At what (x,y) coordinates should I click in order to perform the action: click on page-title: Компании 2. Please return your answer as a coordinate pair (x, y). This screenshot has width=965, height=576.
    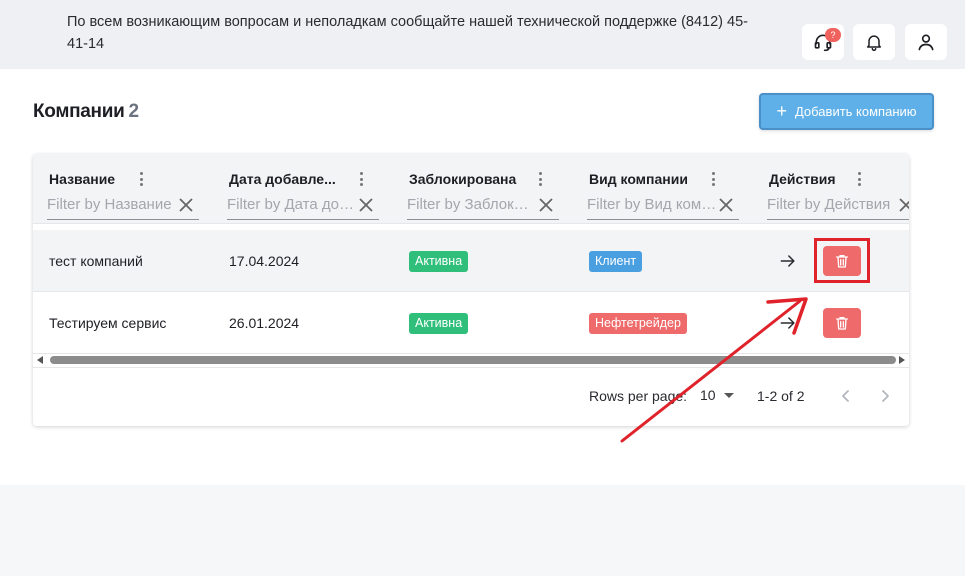
    Looking at the image, I should click on (86, 112).